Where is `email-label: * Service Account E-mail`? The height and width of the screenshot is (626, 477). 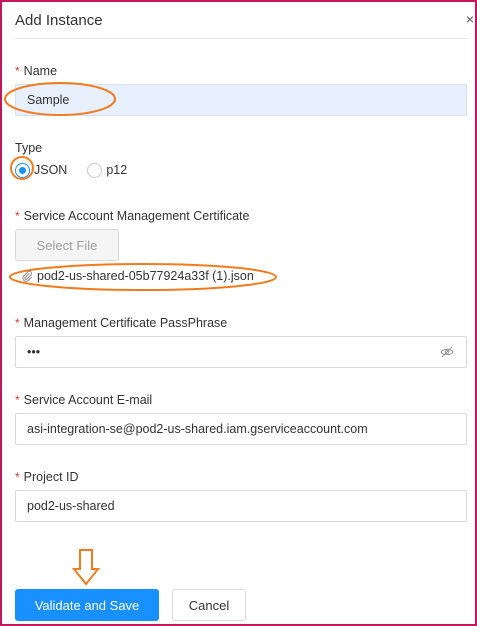
email-label: * Service Account E-mail is located at coordinates (83, 400).